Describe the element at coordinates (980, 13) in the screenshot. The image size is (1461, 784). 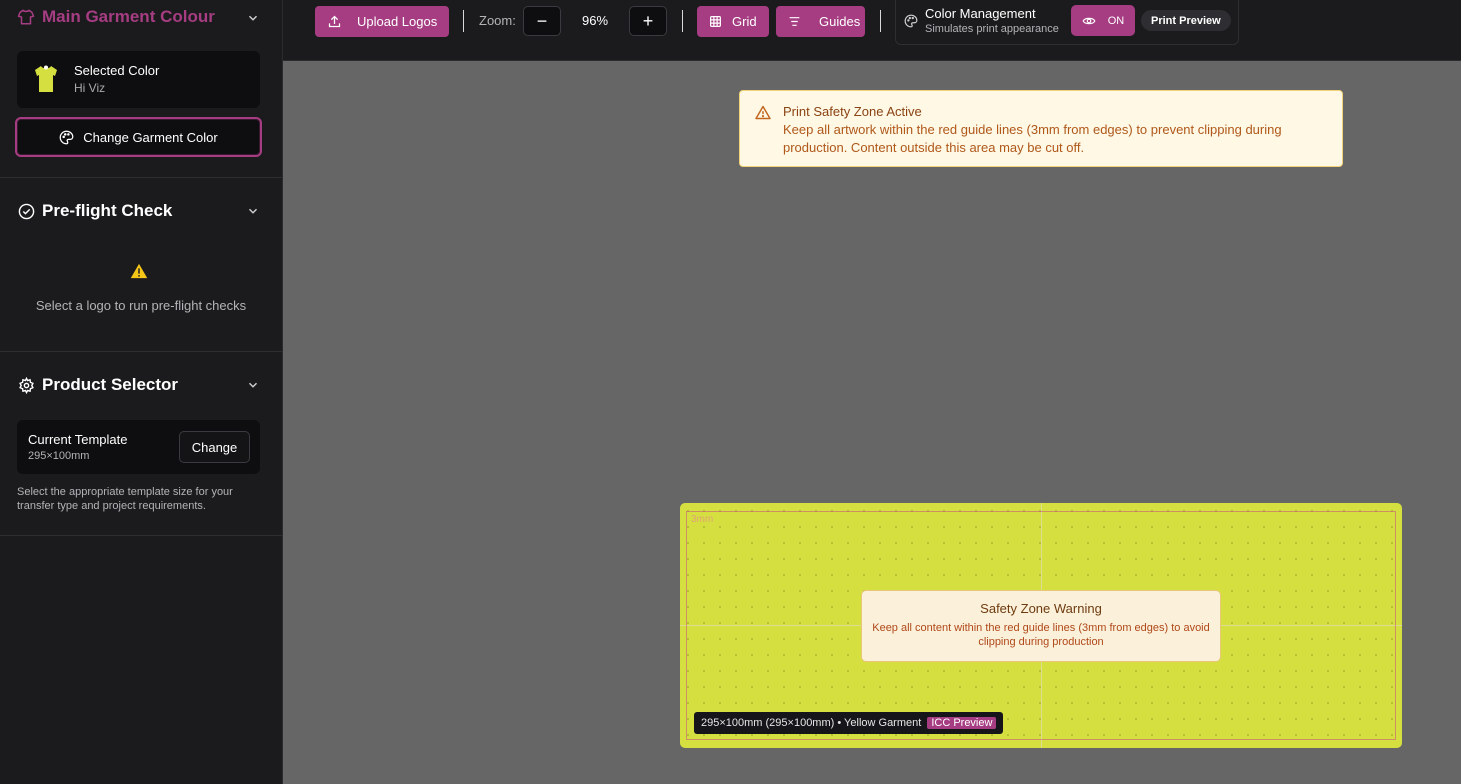
I see `color-management-title: Color Management` at that location.